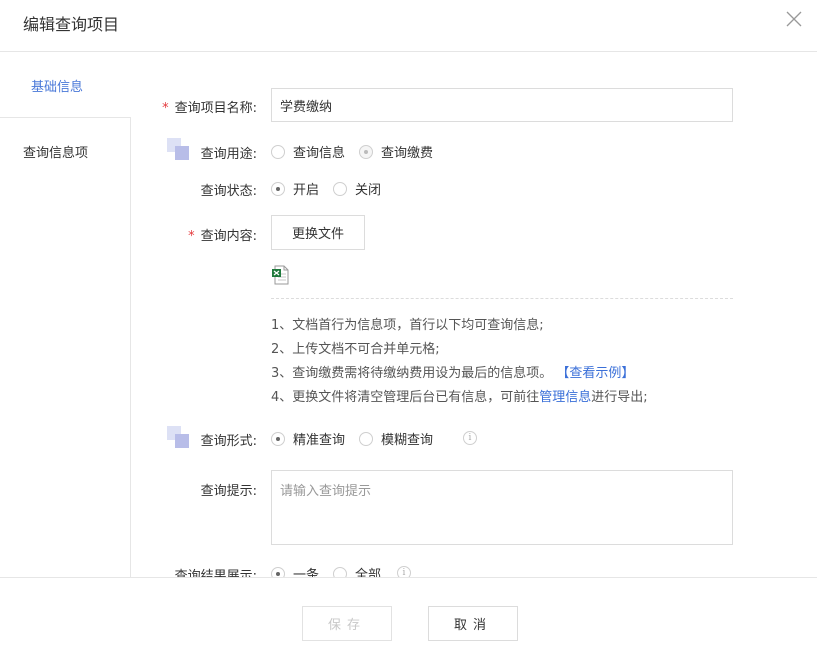 This screenshot has width=817, height=654. Describe the element at coordinates (368, 572) in the screenshot. I see `radio-label: 全部` at that location.